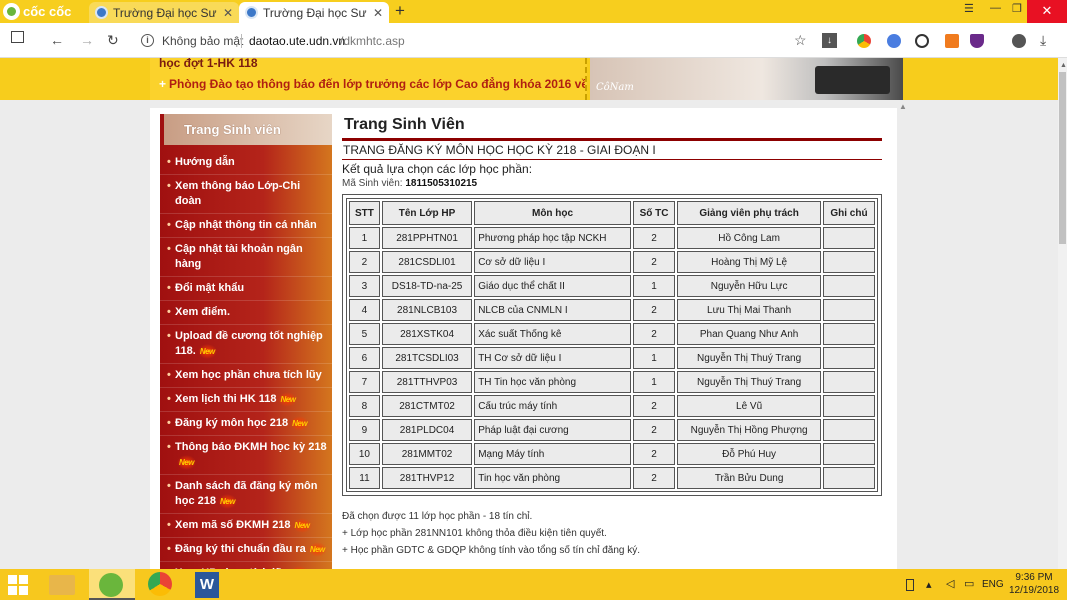 This screenshot has height=600, width=1067. Describe the element at coordinates (1047, 11) in the screenshot. I see `close-window-icon: ✕` at that location.